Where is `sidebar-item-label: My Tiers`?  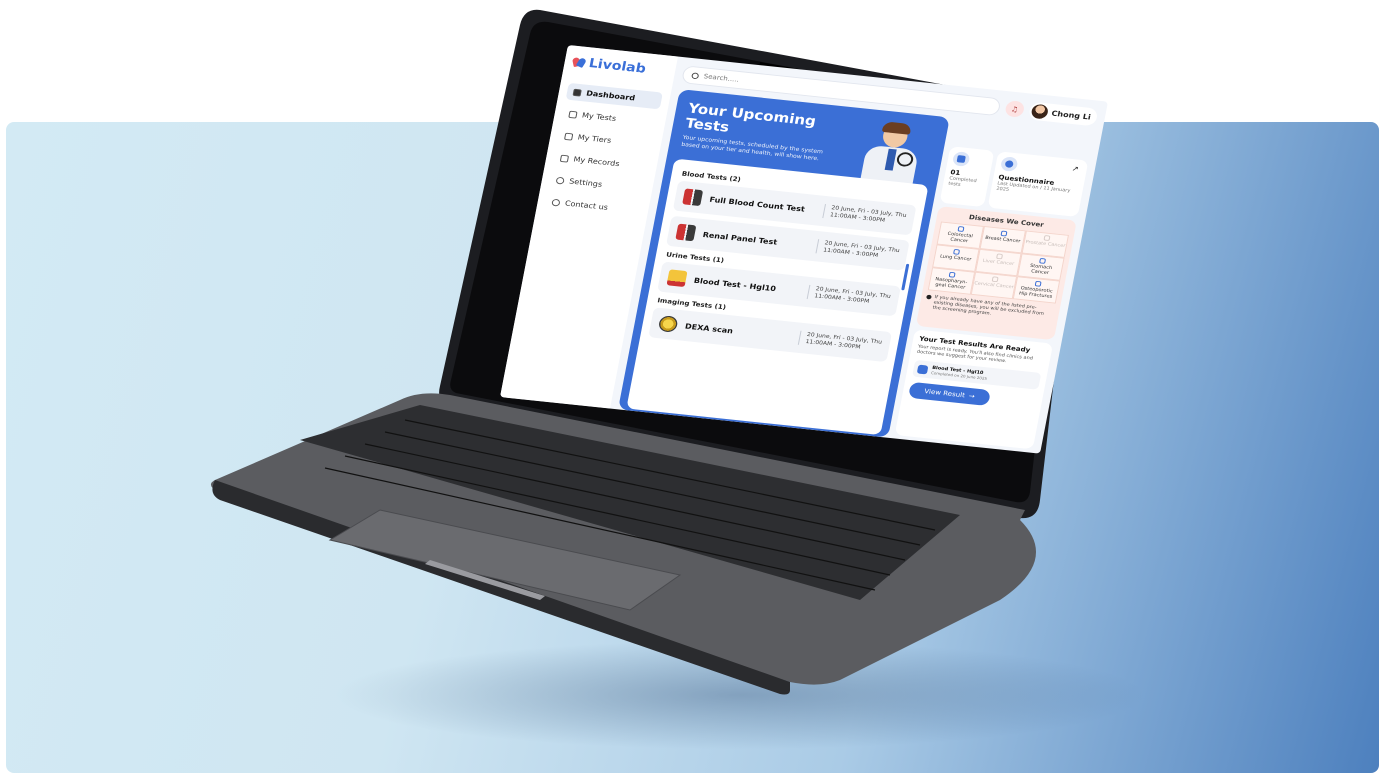 sidebar-item-label: My Tiers is located at coordinates (594, 139).